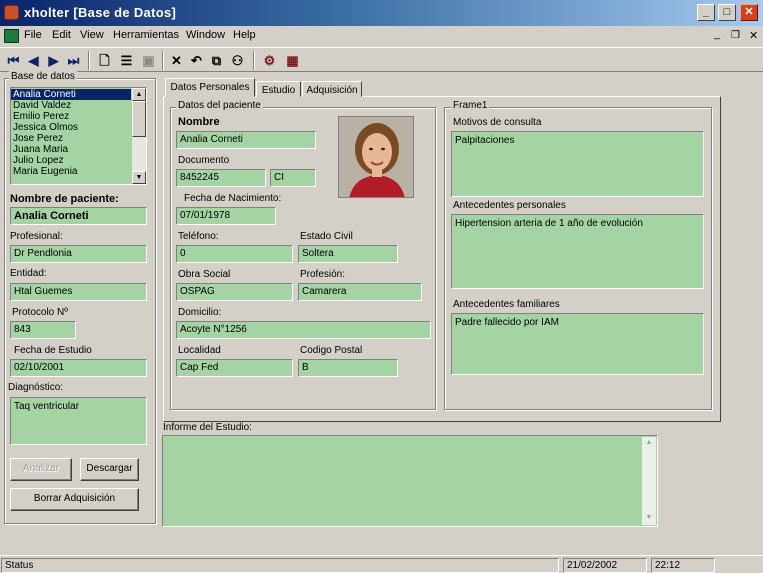  Describe the element at coordinates (71, 116) in the screenshot. I see `list-item: Emilio Perez` at that location.